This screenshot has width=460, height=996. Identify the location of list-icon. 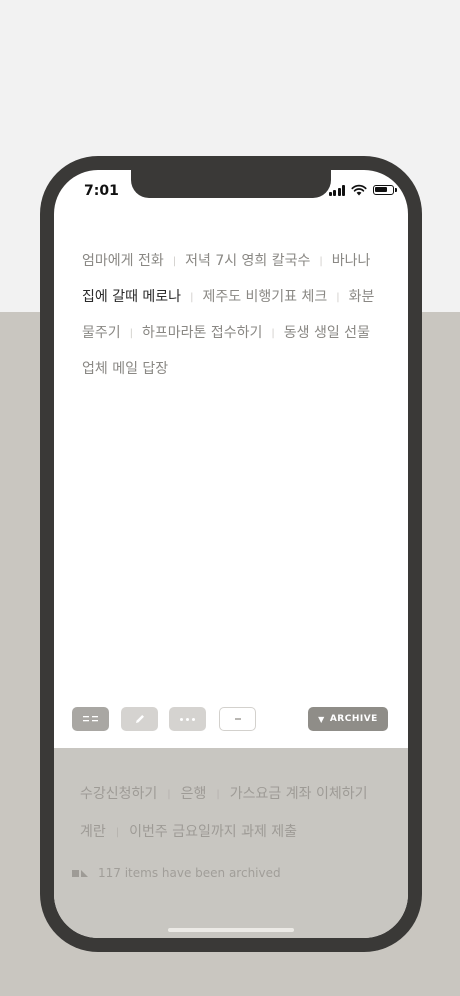
(90, 719).